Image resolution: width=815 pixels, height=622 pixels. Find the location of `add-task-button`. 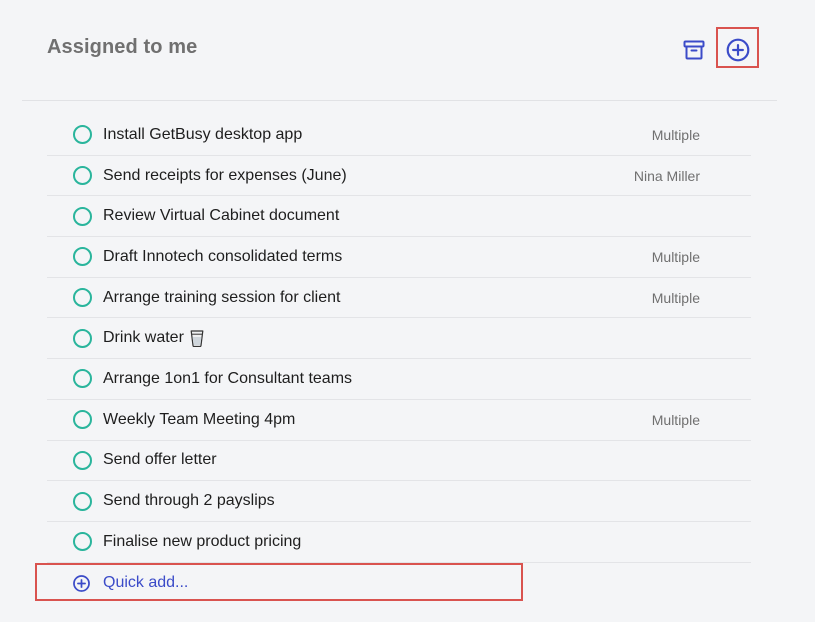

add-task-button is located at coordinates (738, 50).